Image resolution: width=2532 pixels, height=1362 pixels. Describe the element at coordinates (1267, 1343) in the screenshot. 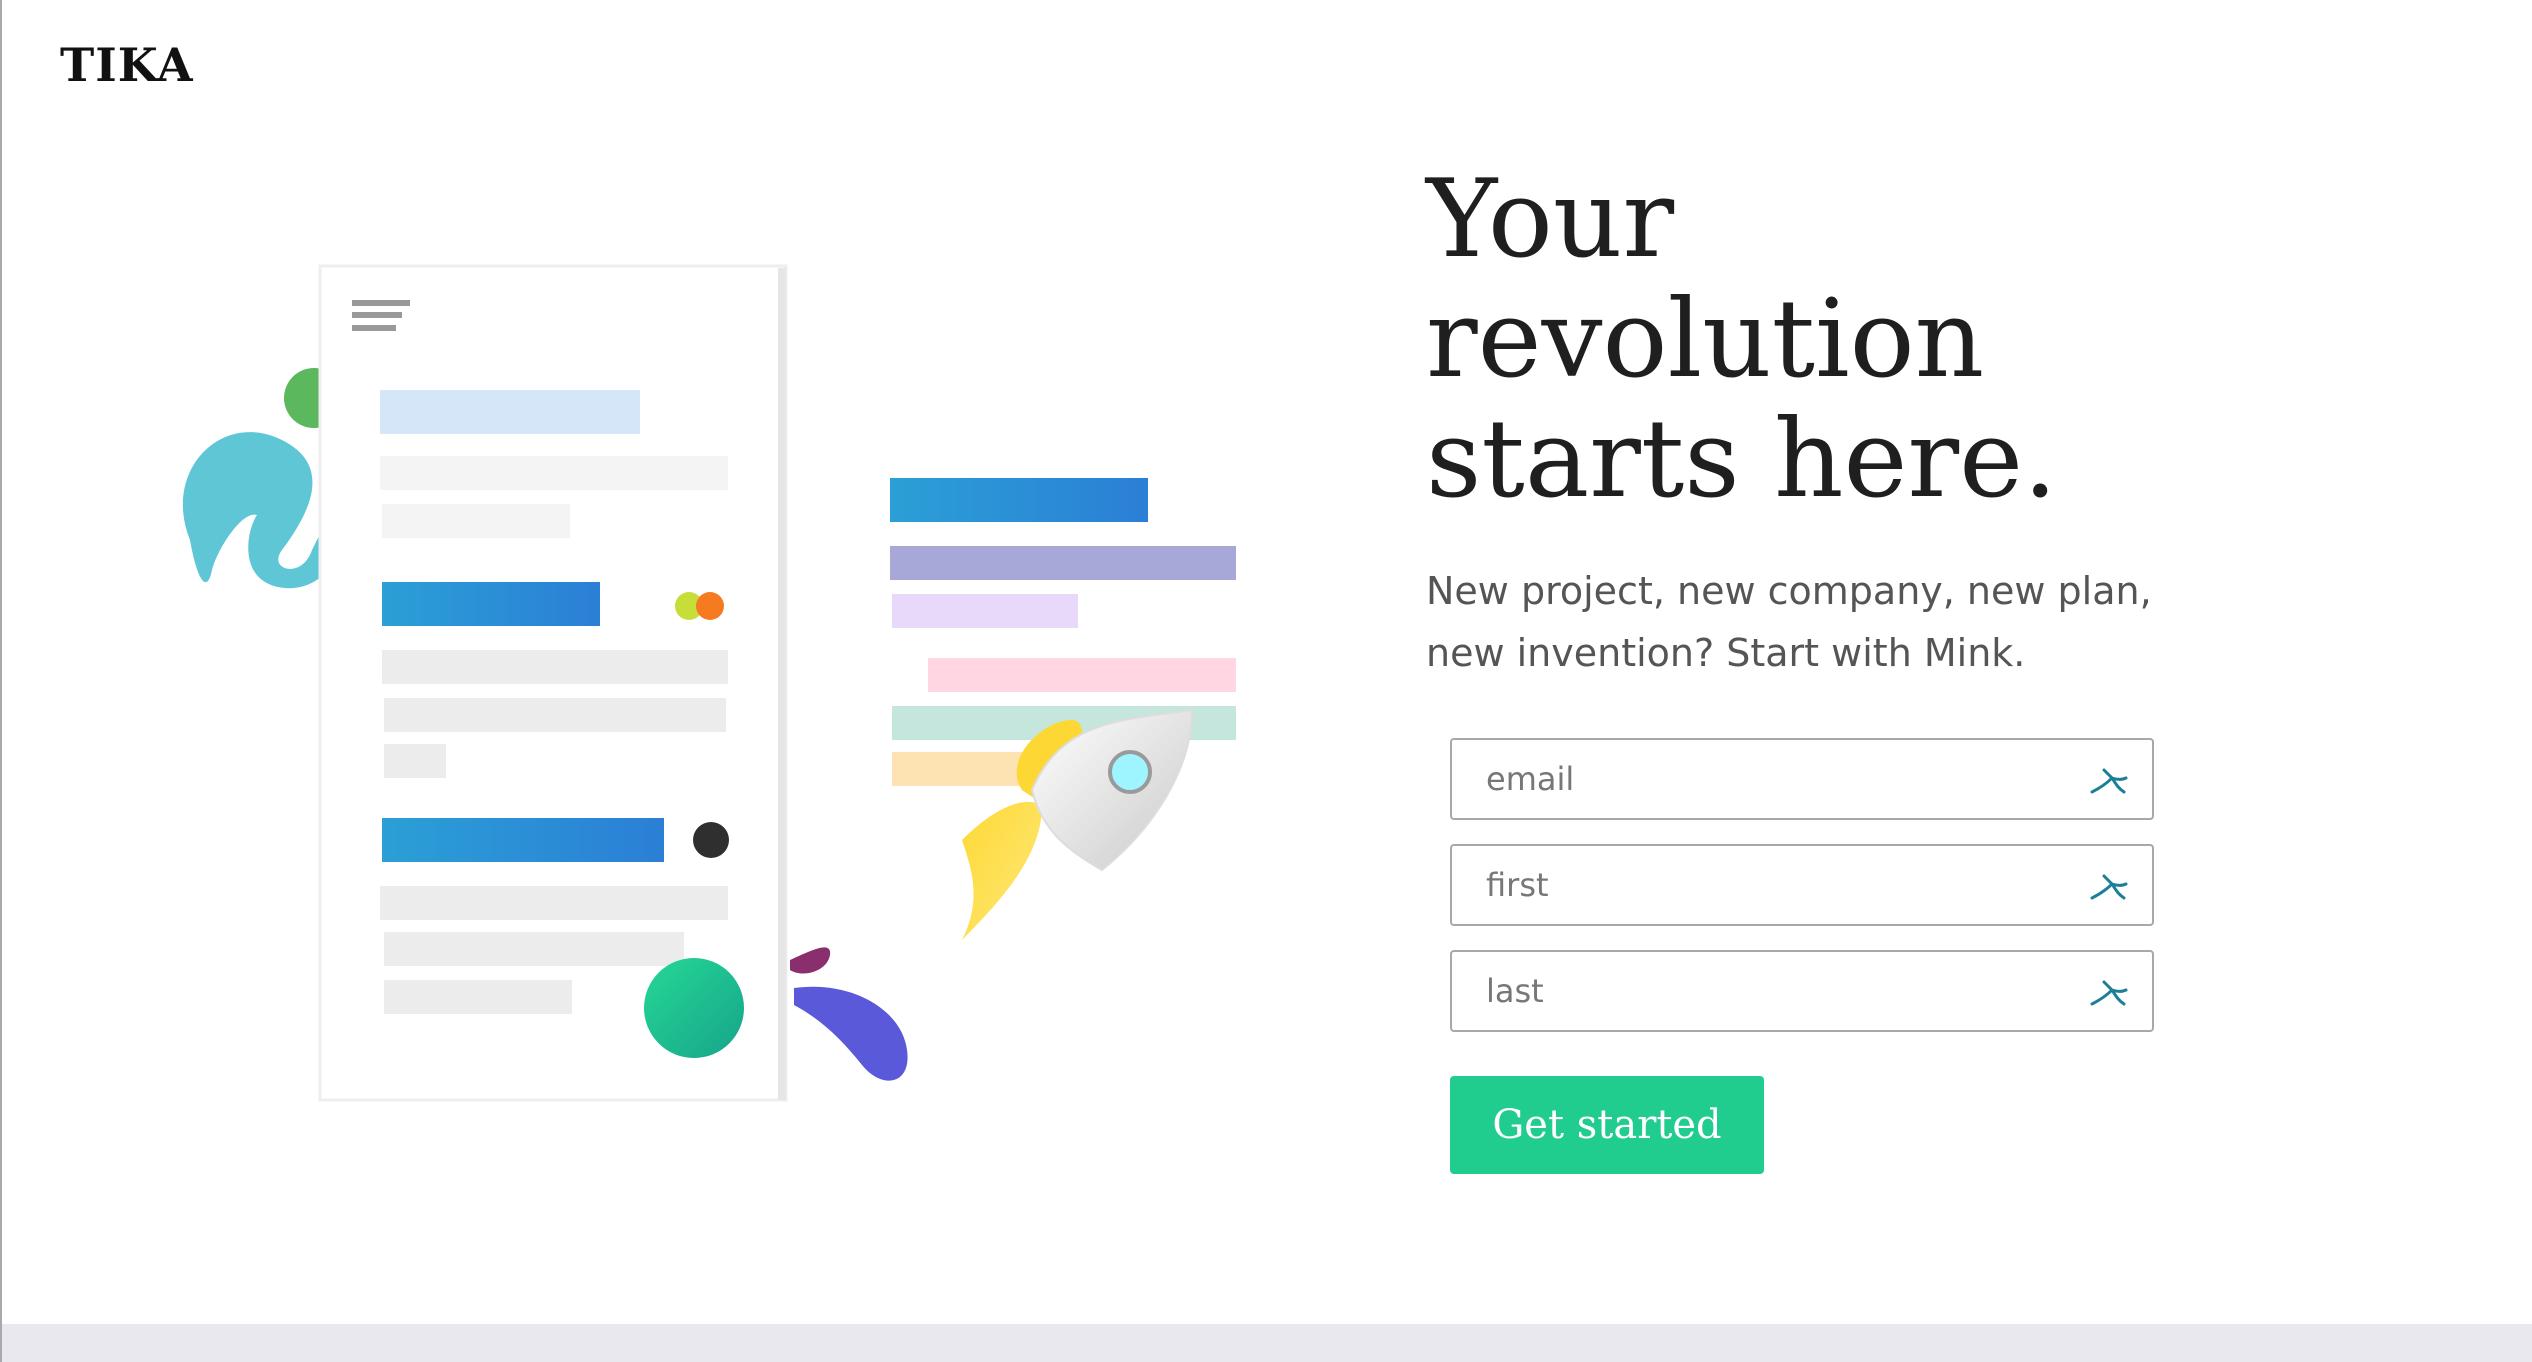

I see `bottom-bar` at that location.